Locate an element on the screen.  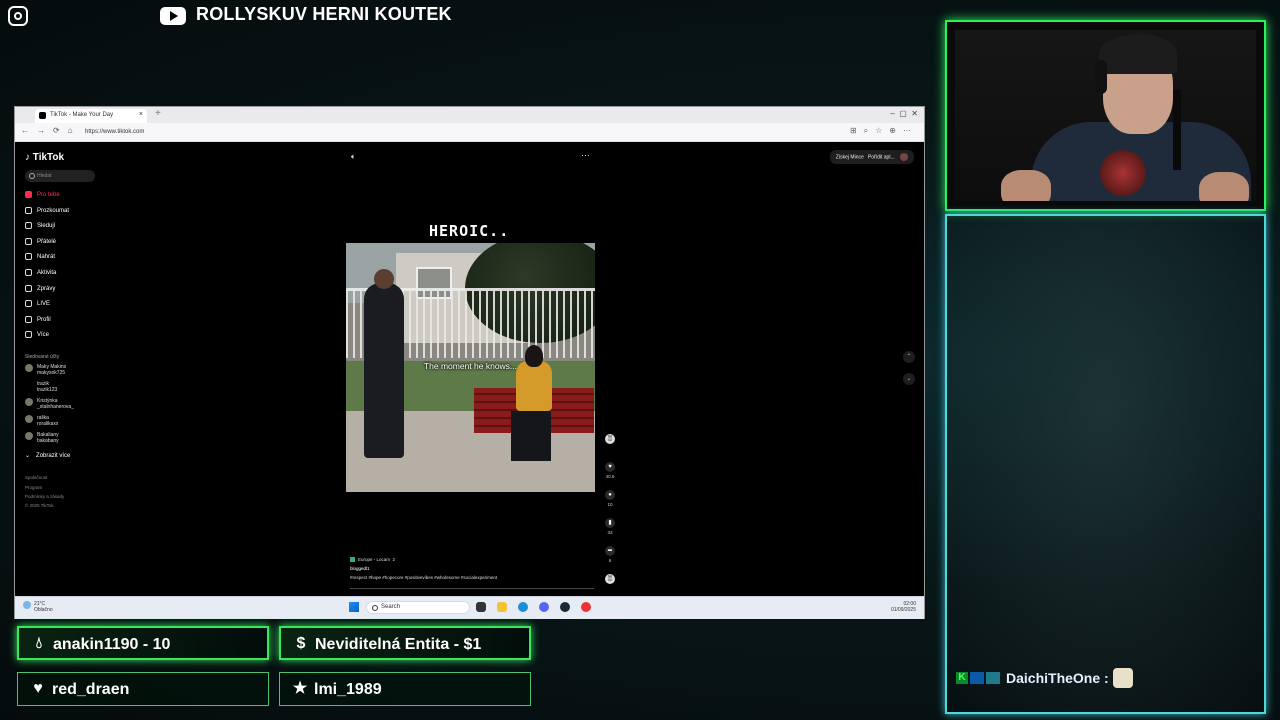
close-tab-icon: × is located at coordinates (141, 114).